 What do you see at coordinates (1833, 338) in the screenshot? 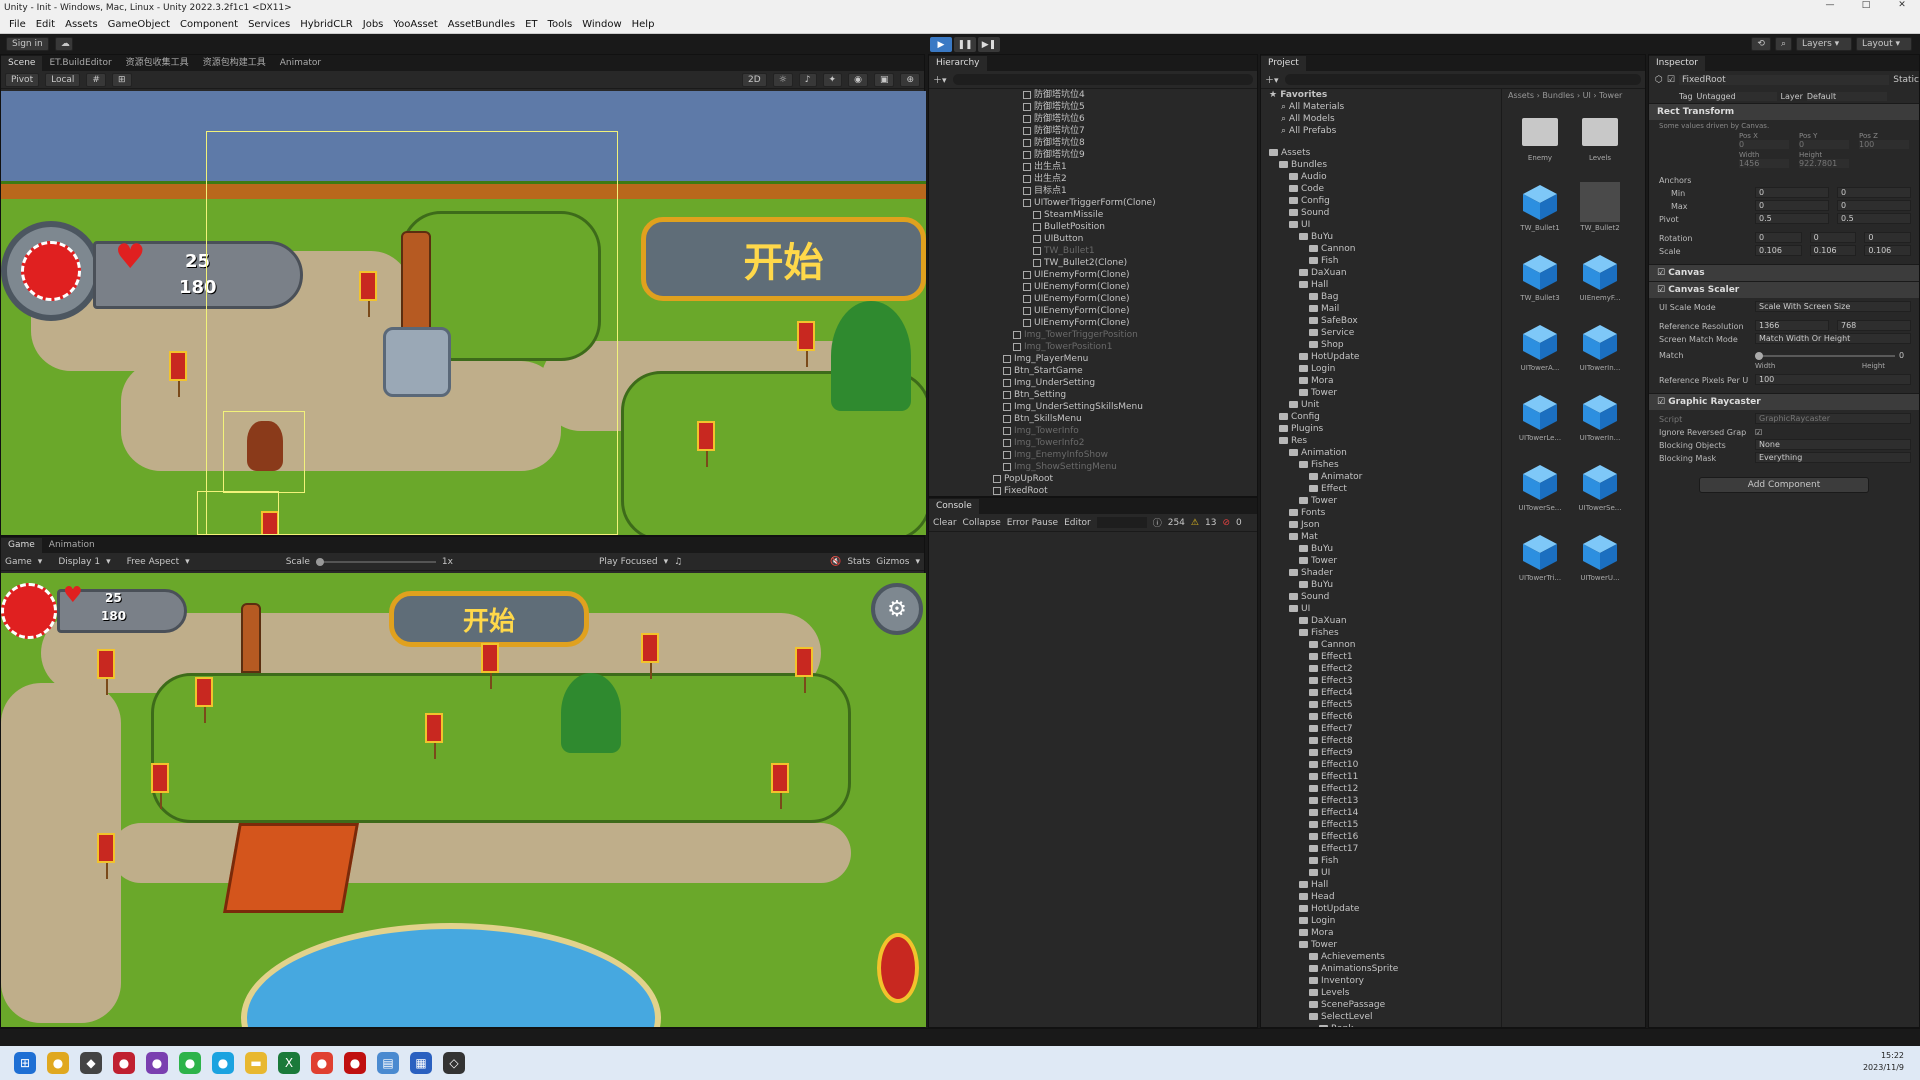
I see `screen-match-mode-dropdown: Match Width Or Height` at bounding box center [1833, 338].